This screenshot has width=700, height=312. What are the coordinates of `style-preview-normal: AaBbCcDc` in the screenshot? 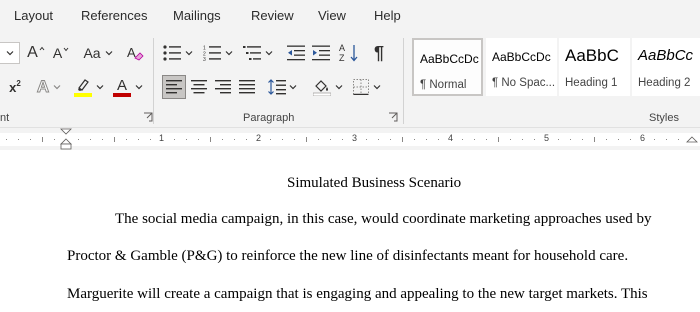 It's located at (449, 59).